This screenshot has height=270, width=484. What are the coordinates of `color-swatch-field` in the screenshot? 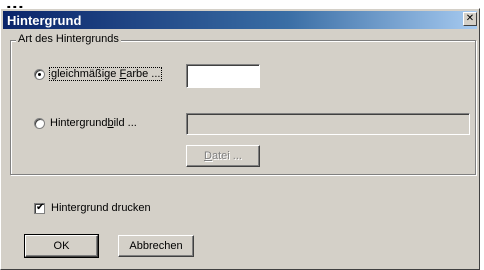 It's located at (223, 76).